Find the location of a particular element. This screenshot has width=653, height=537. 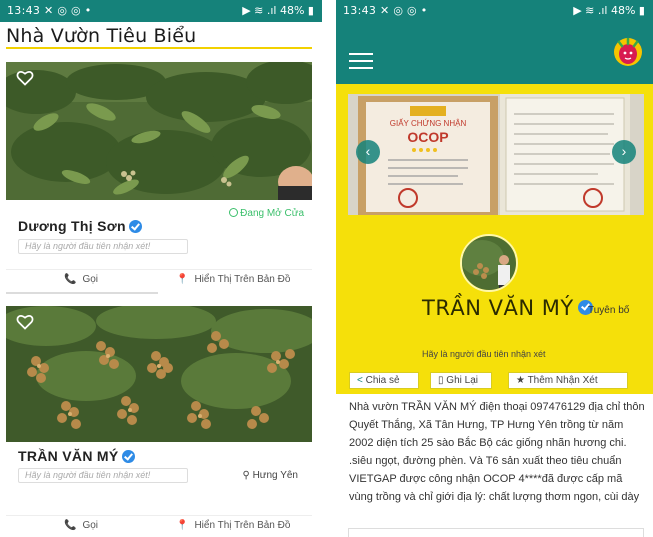

dragon-fruit-logo-icon is located at coordinates (628, 52).